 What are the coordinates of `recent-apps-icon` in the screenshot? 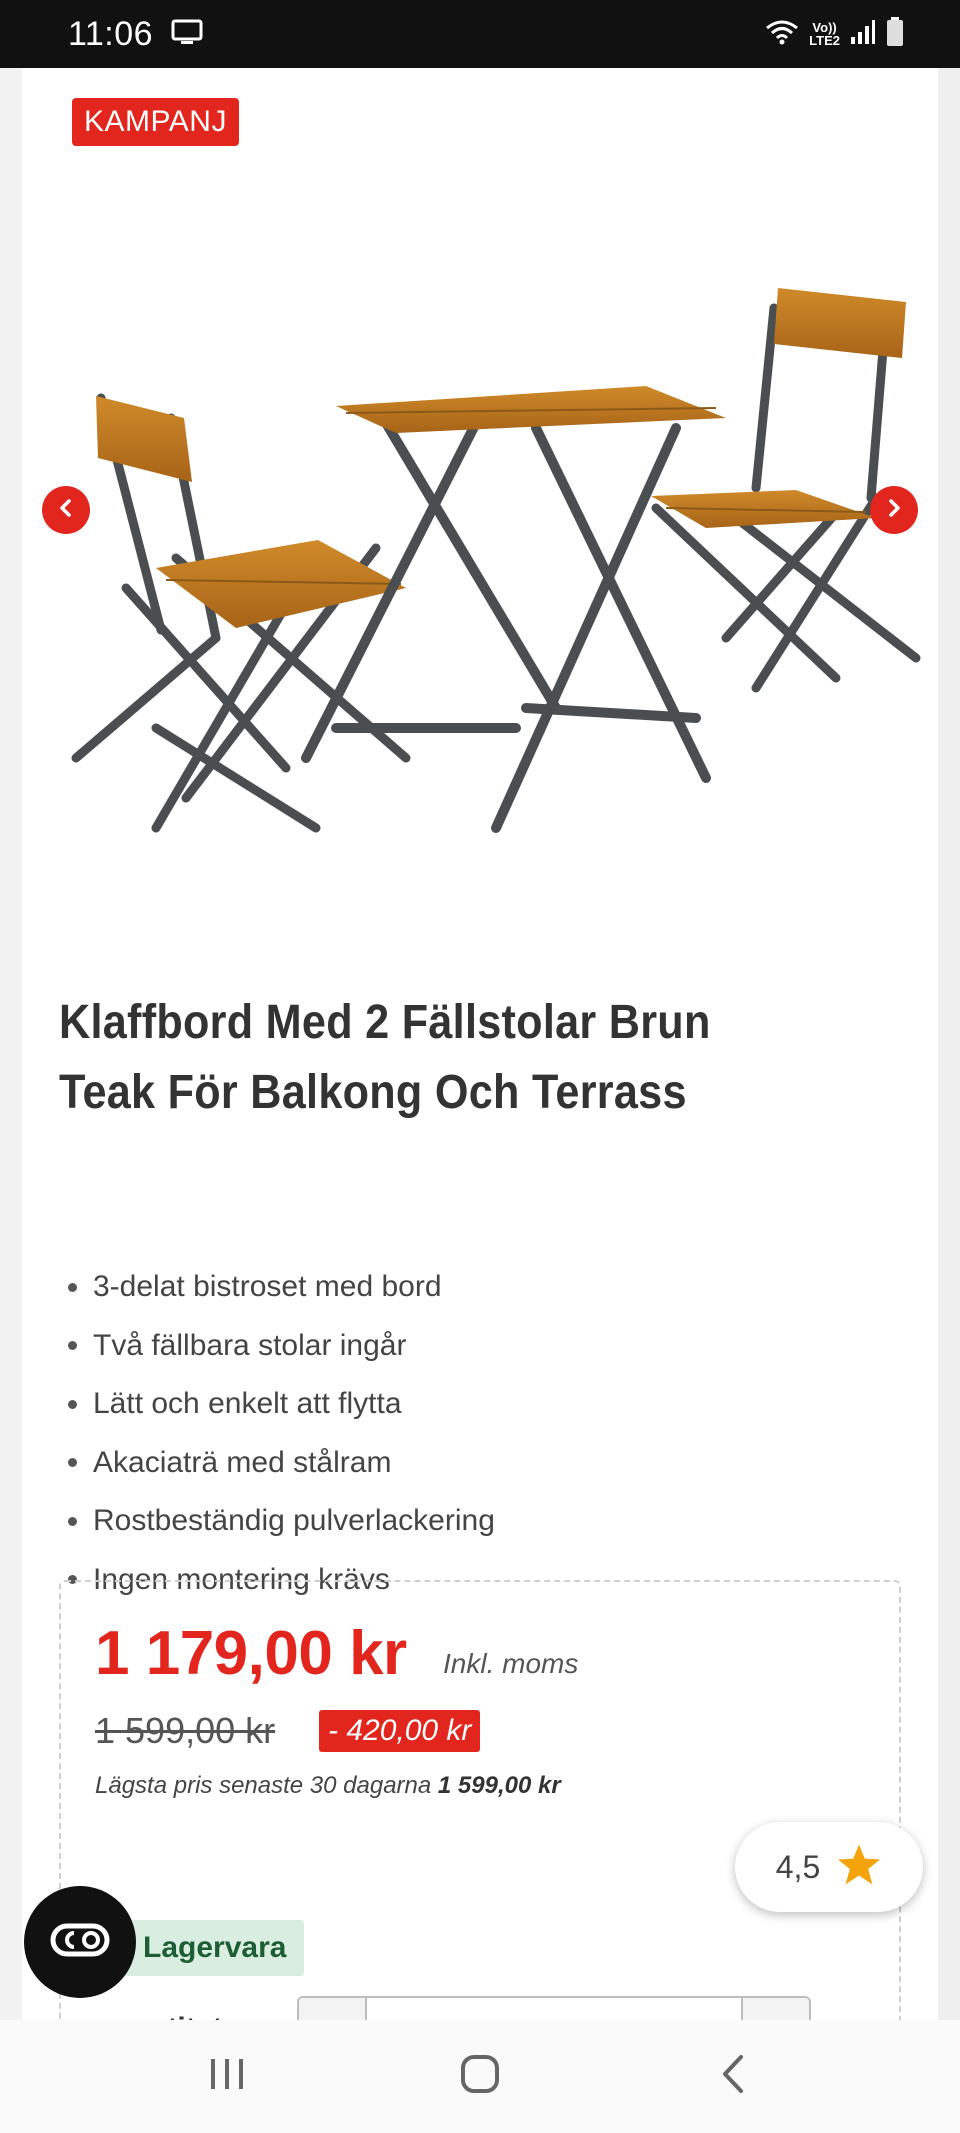 It's located at (227, 2076).